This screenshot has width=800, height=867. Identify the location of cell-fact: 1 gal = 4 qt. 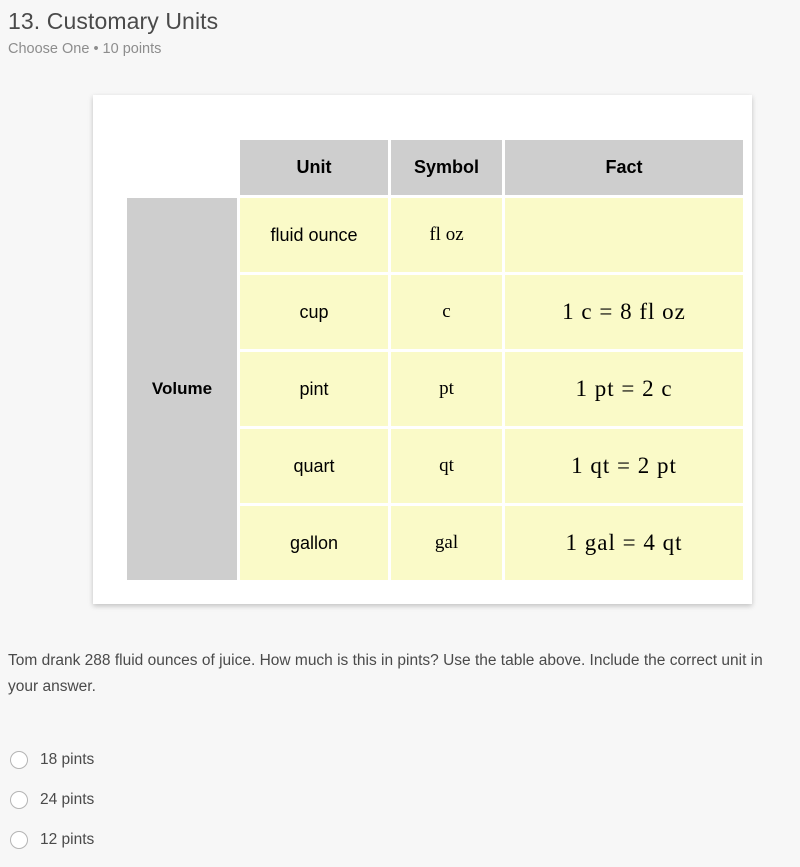
(624, 543).